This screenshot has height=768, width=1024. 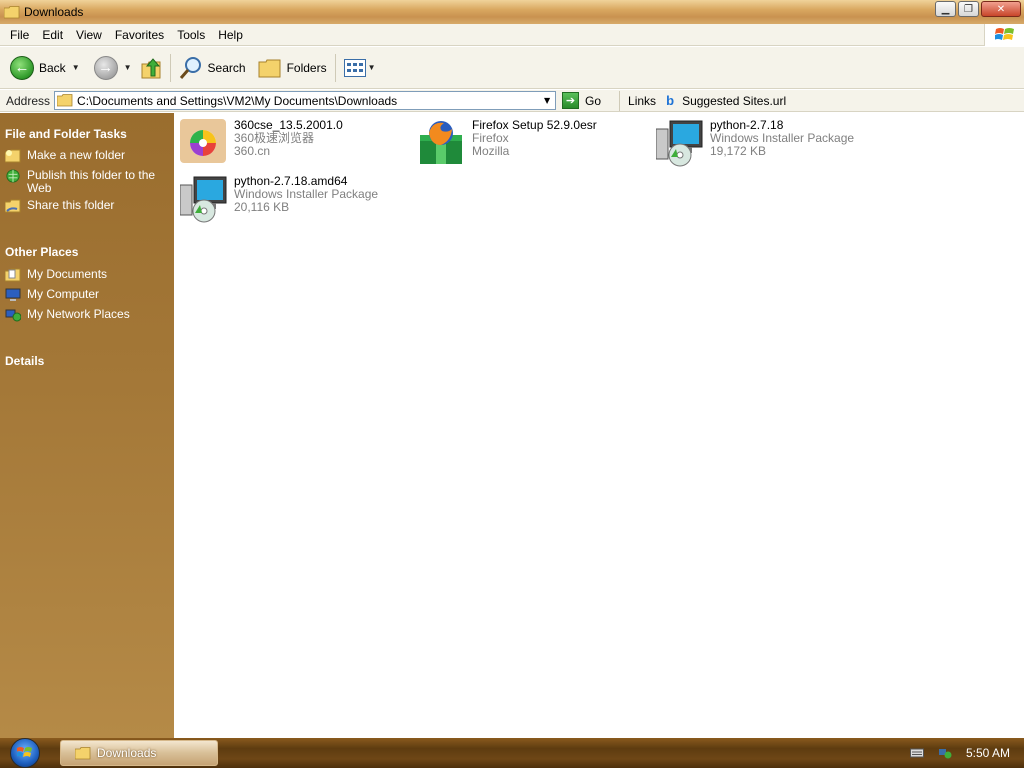 What do you see at coordinates (593, 100) in the screenshot?
I see `go-label: Go` at bounding box center [593, 100].